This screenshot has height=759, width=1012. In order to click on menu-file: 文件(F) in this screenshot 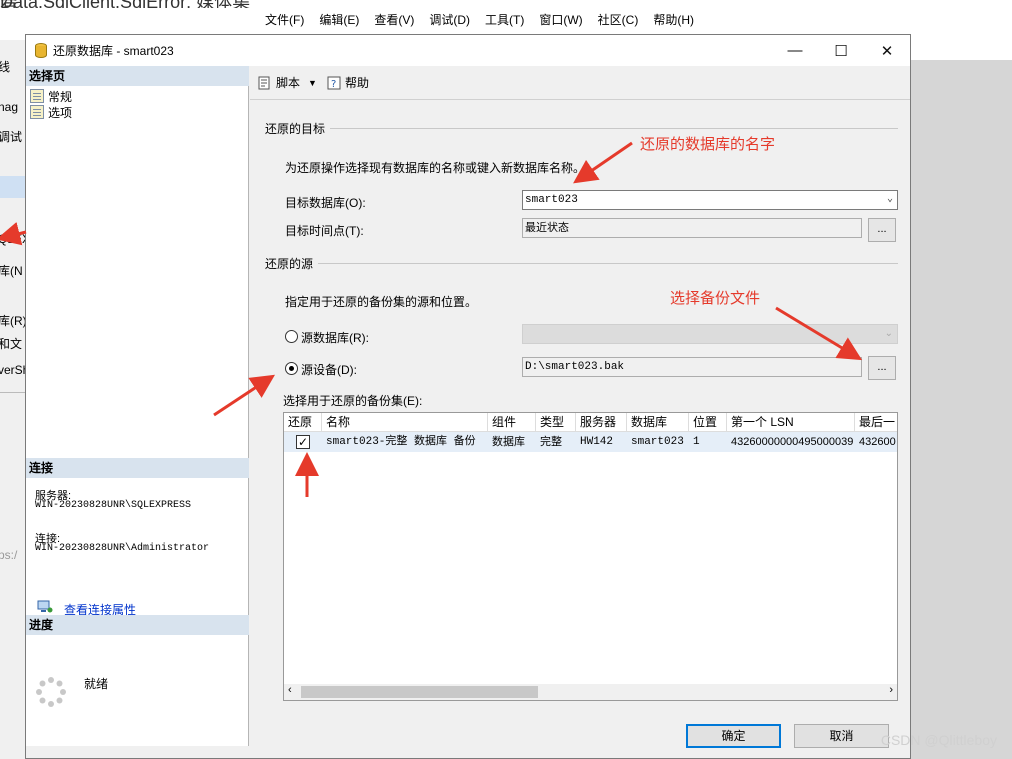, I will do `click(284, 19)`.